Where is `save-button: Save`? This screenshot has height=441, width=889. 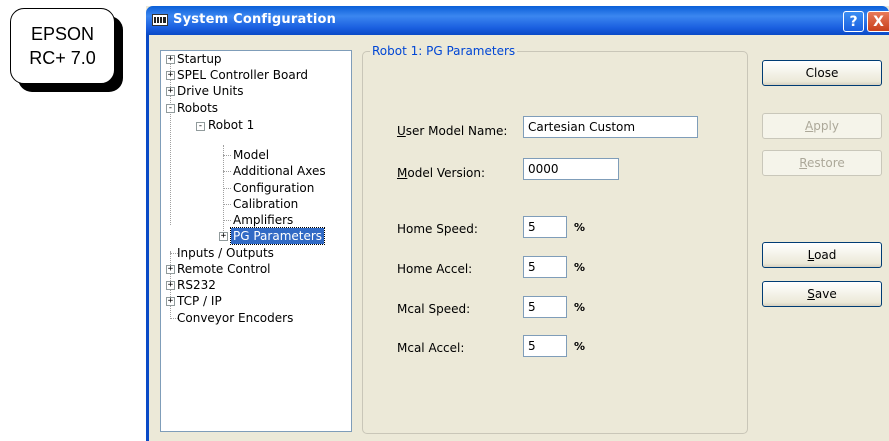
save-button: Save is located at coordinates (822, 294).